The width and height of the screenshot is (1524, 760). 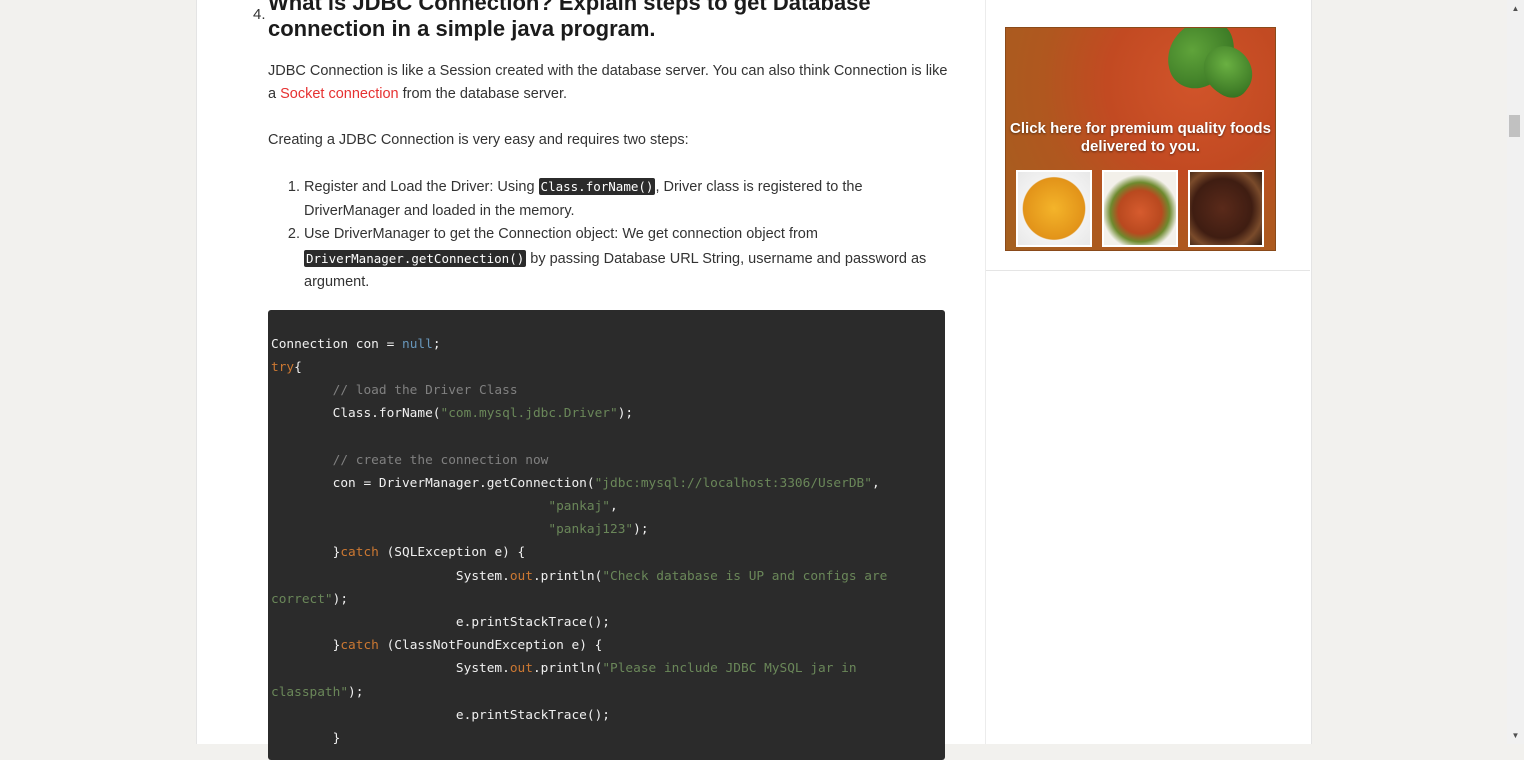 What do you see at coordinates (282, 367) in the screenshot?
I see `code-token: try` at bounding box center [282, 367].